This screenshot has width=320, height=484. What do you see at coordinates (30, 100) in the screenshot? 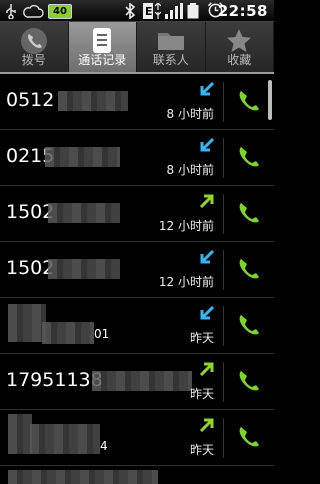
I see `caller-number: 0512` at bounding box center [30, 100].